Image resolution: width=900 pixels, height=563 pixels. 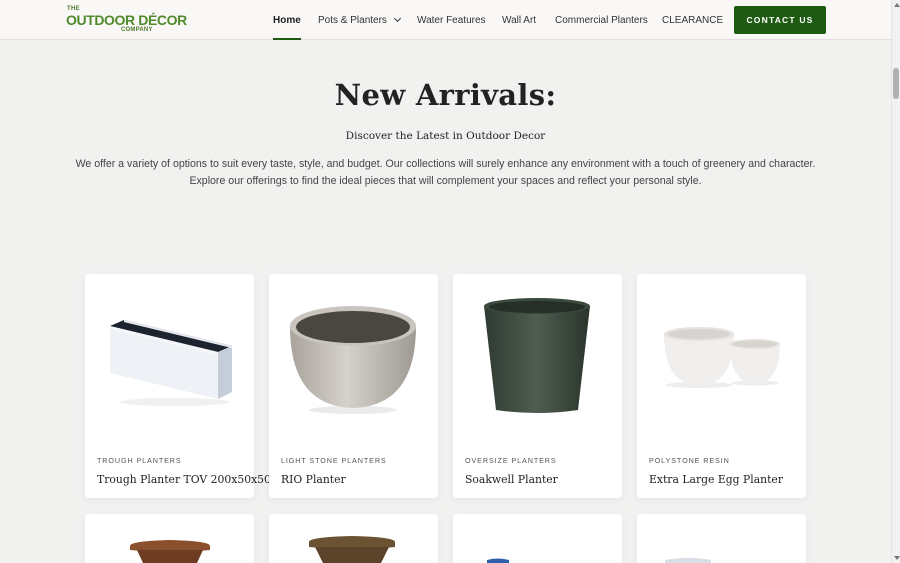 What do you see at coordinates (169, 359) in the screenshot?
I see `white-trough-planter-image` at bounding box center [169, 359].